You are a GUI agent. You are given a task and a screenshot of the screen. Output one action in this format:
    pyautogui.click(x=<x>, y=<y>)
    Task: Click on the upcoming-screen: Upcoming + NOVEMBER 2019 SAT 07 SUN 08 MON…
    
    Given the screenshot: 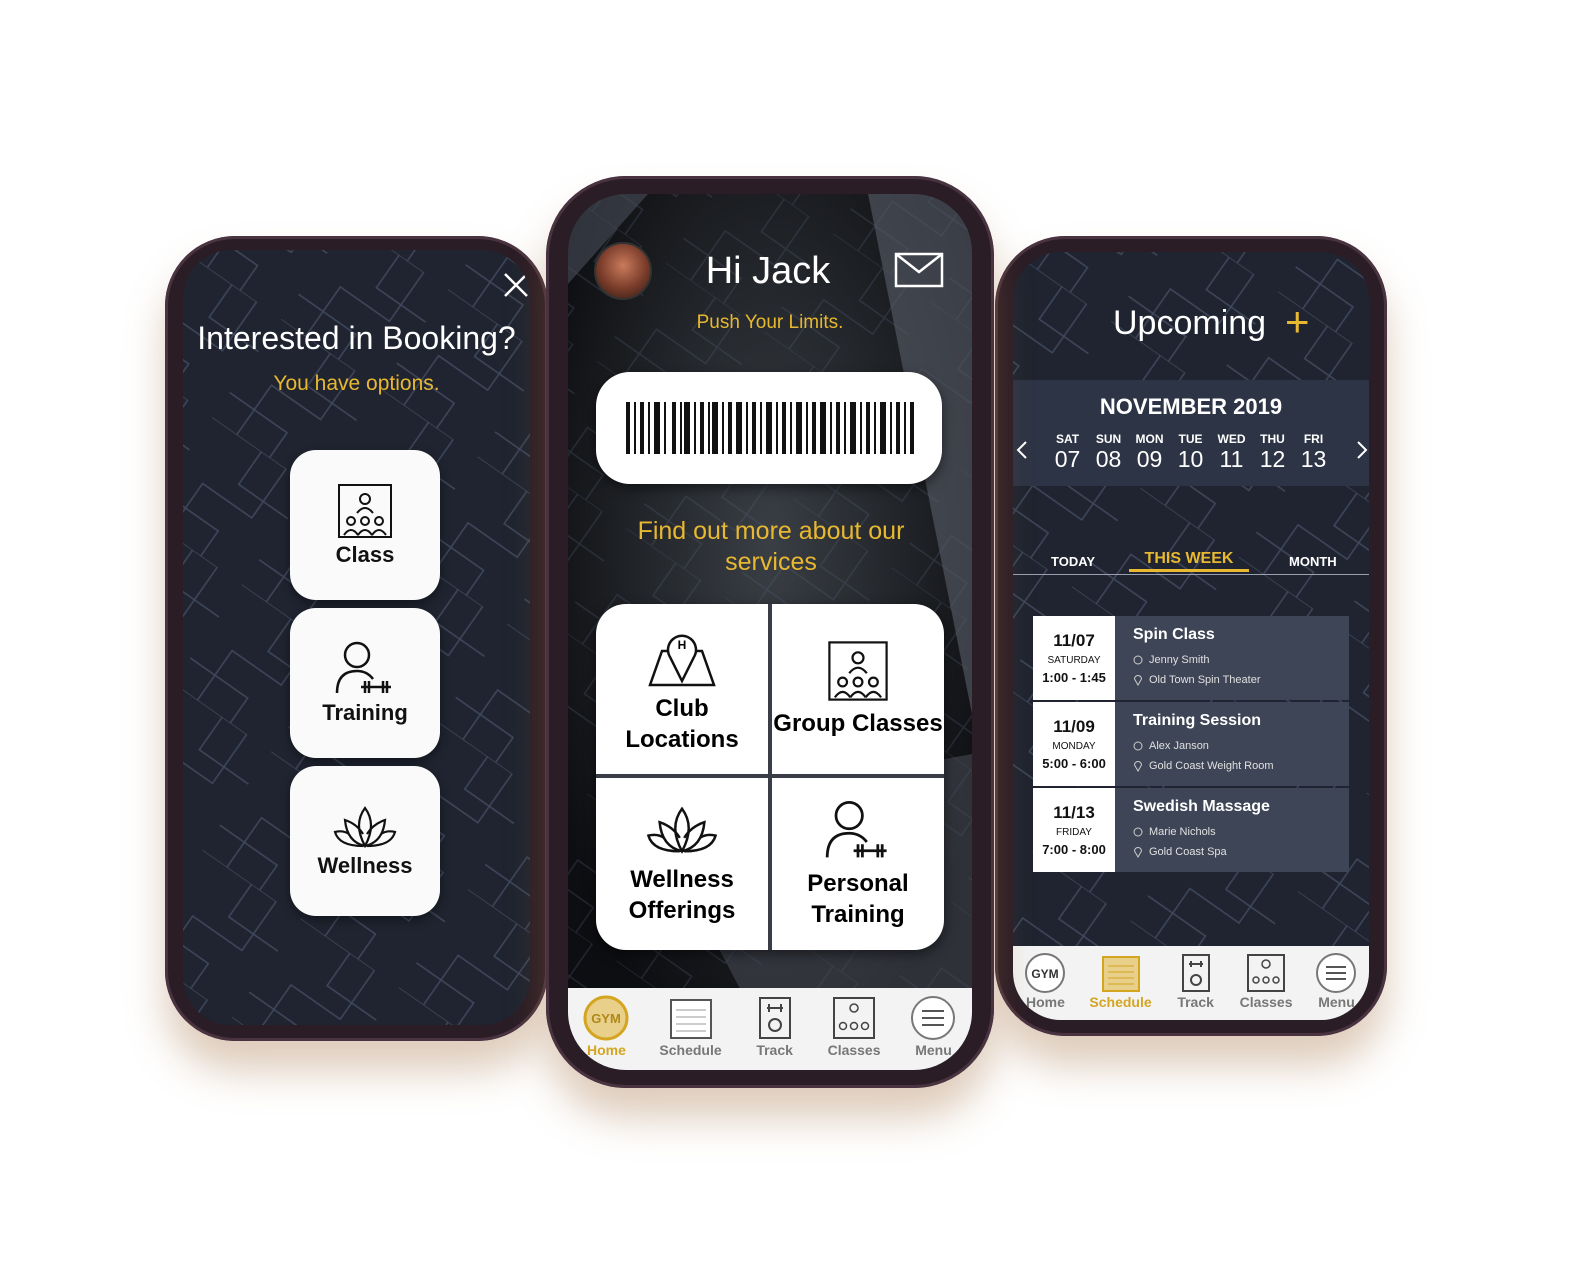 What is the action you would take?
    pyautogui.click(x=1191, y=636)
    